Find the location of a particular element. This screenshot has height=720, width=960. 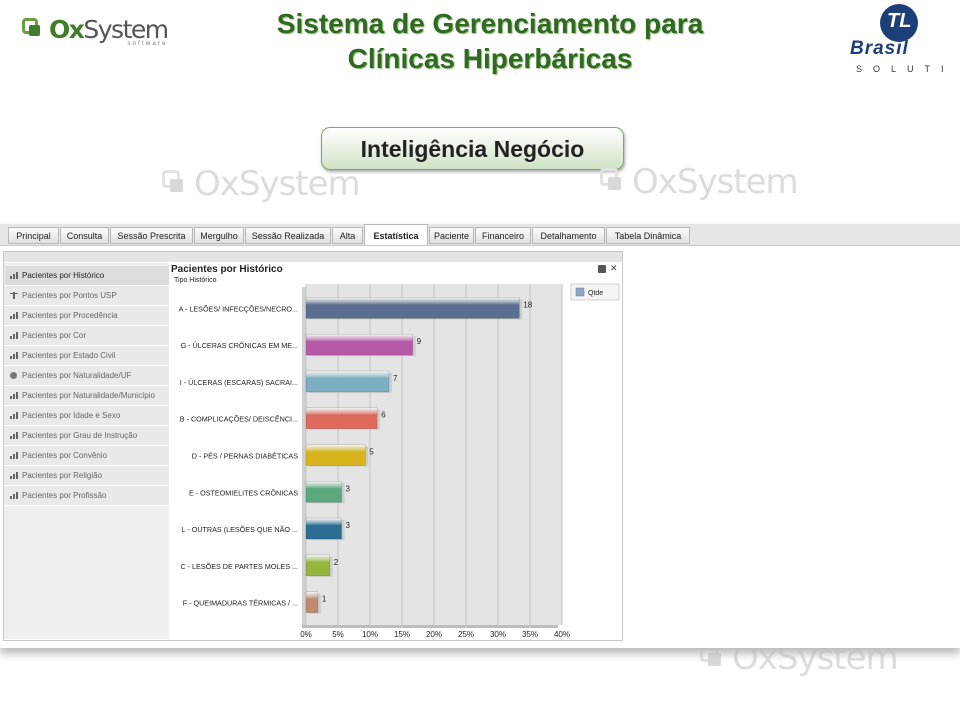

x-tick-label: 40% is located at coordinates (562, 634).